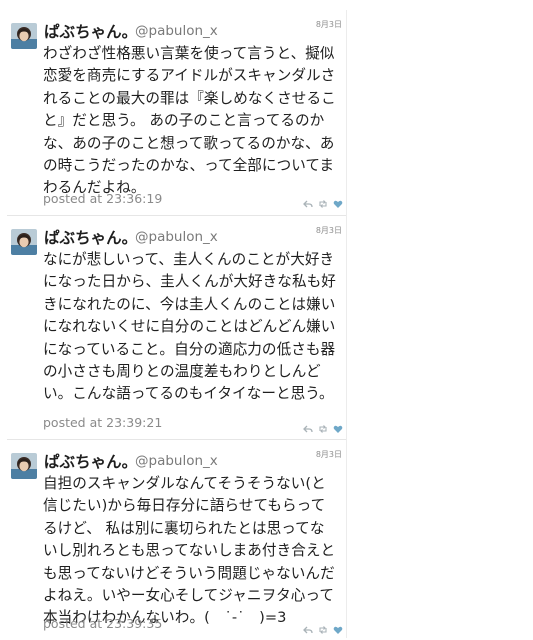 The image size is (533, 640). What do you see at coordinates (102, 422) in the screenshot?
I see `posted-timestamp: posted at 23:39:21` at bounding box center [102, 422].